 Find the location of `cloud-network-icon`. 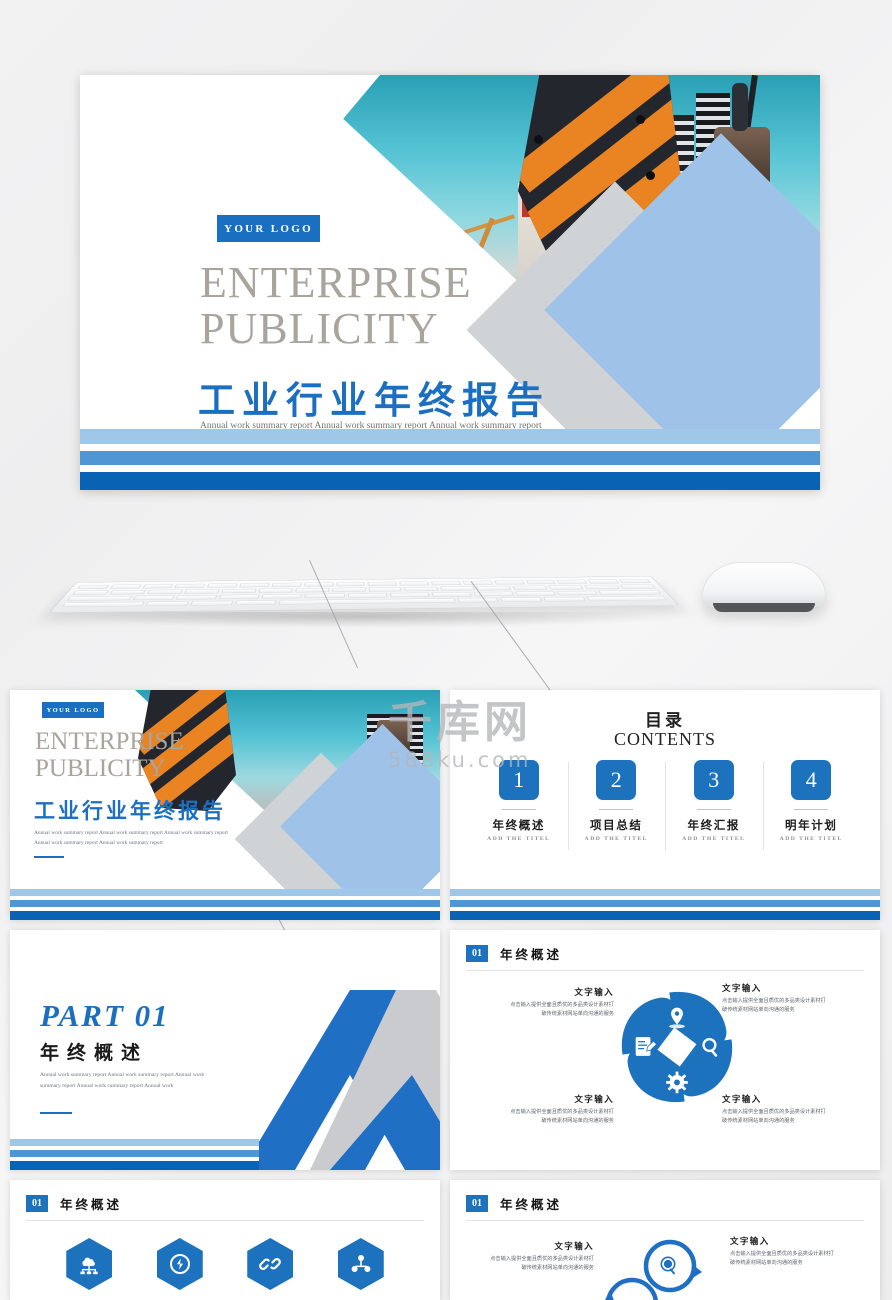

cloud-network-icon is located at coordinates (89, 1266).